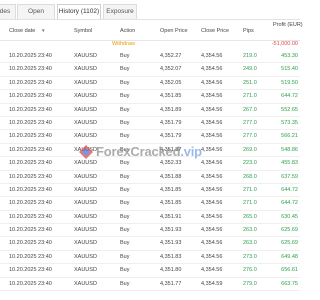 Image resolution: width=320 pixels, height=300 pixels. What do you see at coordinates (212, 283) in the screenshot?
I see `cell-close-price: 4,354.59` at bounding box center [212, 283].